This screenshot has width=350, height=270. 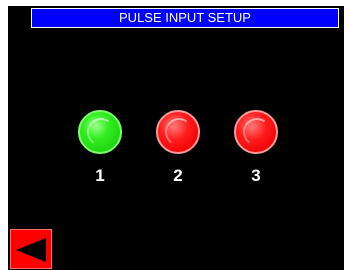 I want to click on pulse-input-3-indicator, so click(x=256, y=132).